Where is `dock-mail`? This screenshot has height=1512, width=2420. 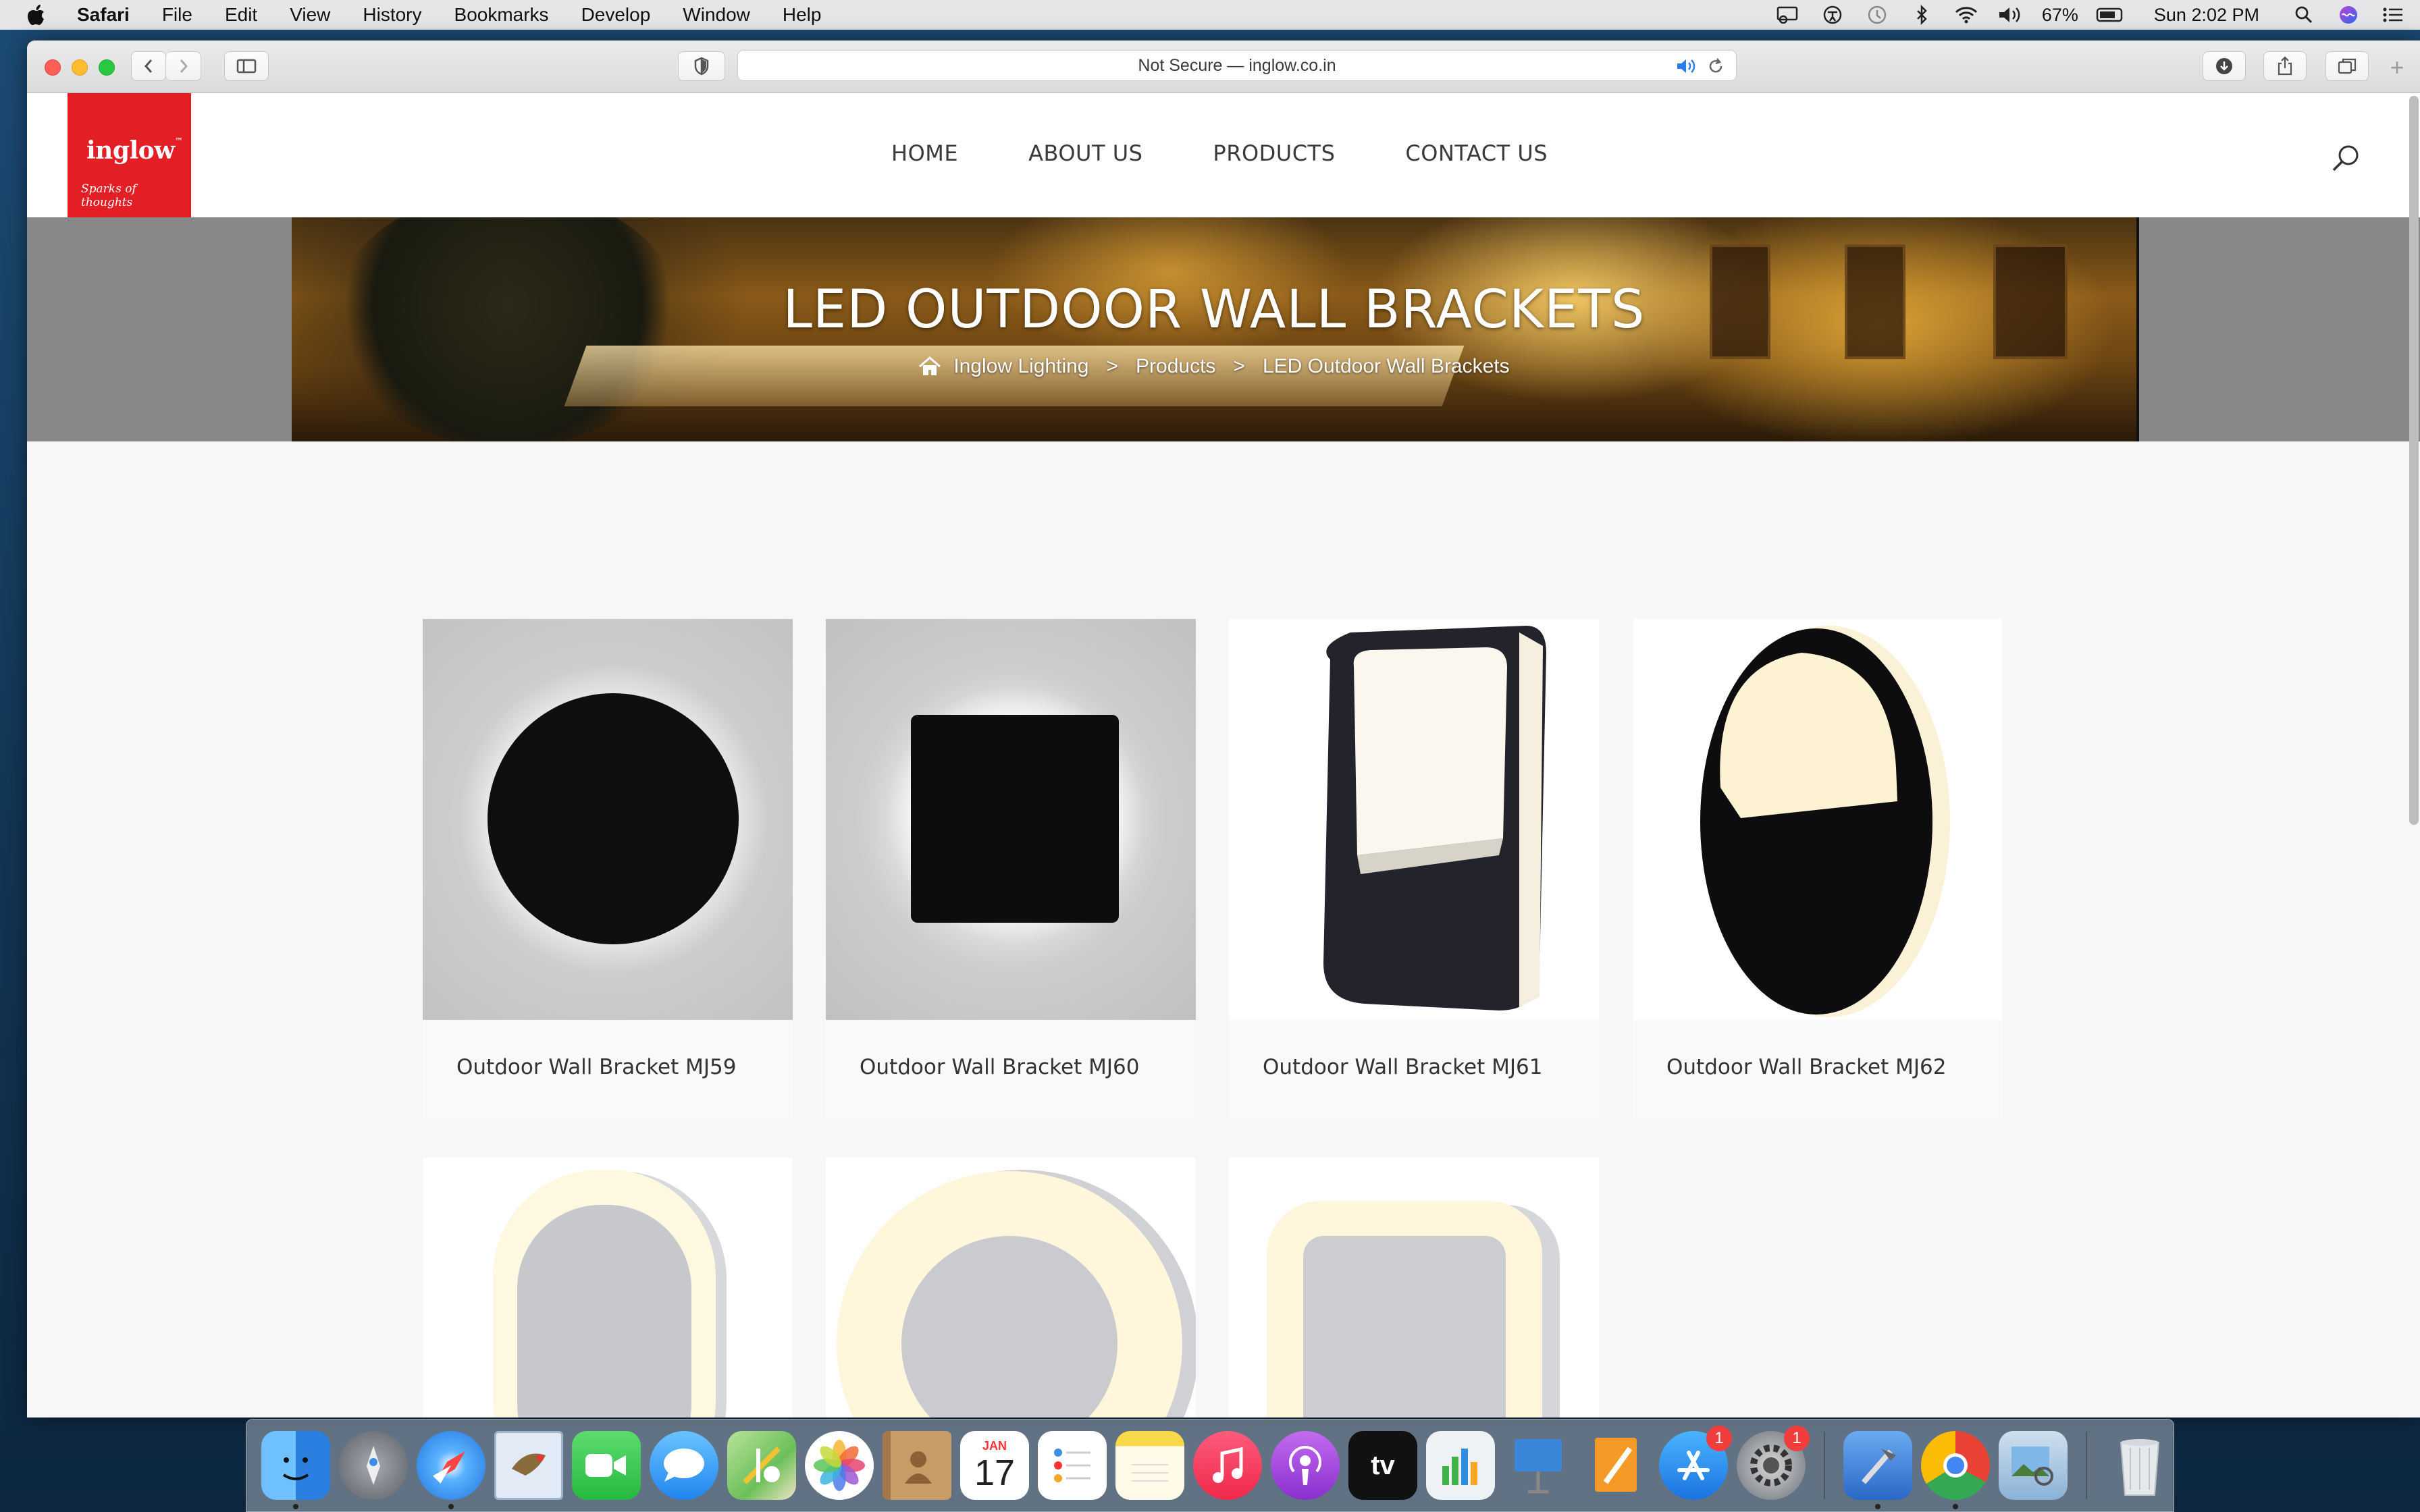 dock-mail is located at coordinates (528, 1465).